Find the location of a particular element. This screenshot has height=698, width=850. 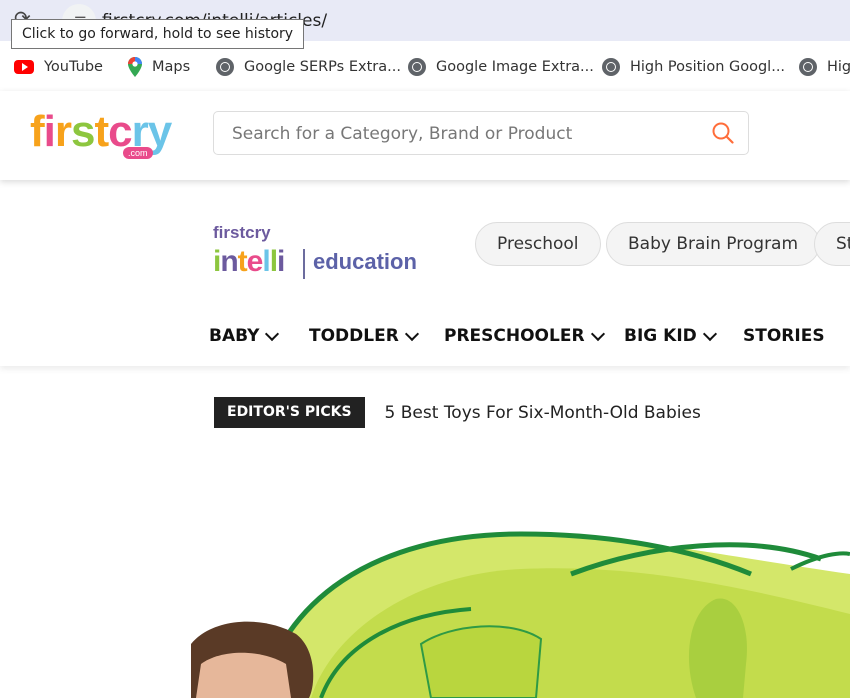

bookmark-label: Hig is located at coordinates (838, 67).